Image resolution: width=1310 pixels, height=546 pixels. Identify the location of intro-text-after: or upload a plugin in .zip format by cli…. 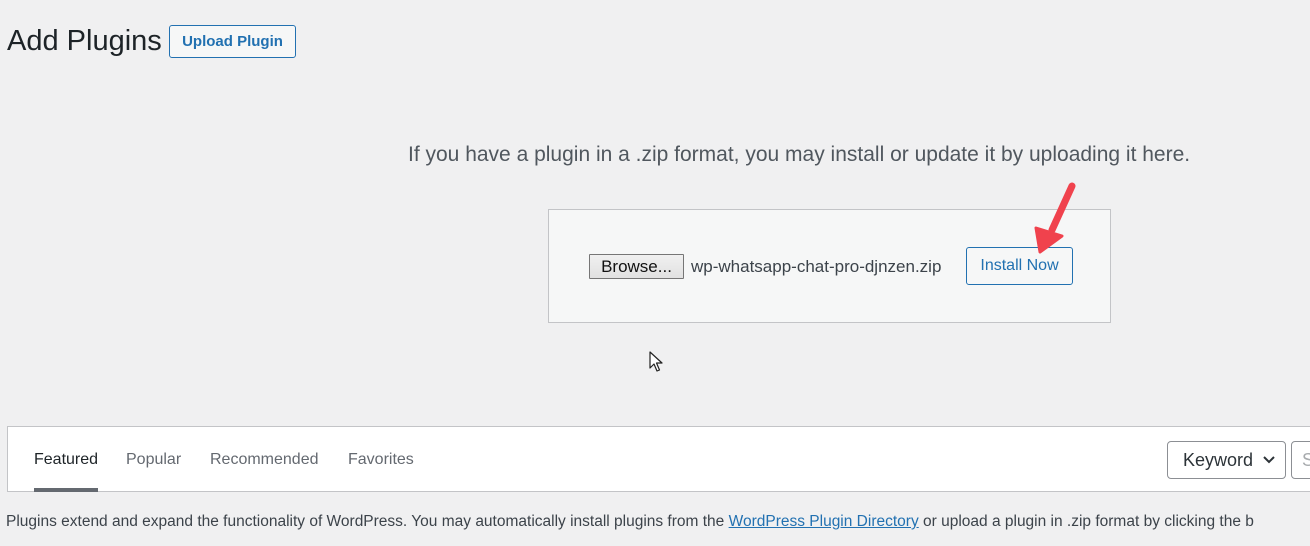
(1086, 521).